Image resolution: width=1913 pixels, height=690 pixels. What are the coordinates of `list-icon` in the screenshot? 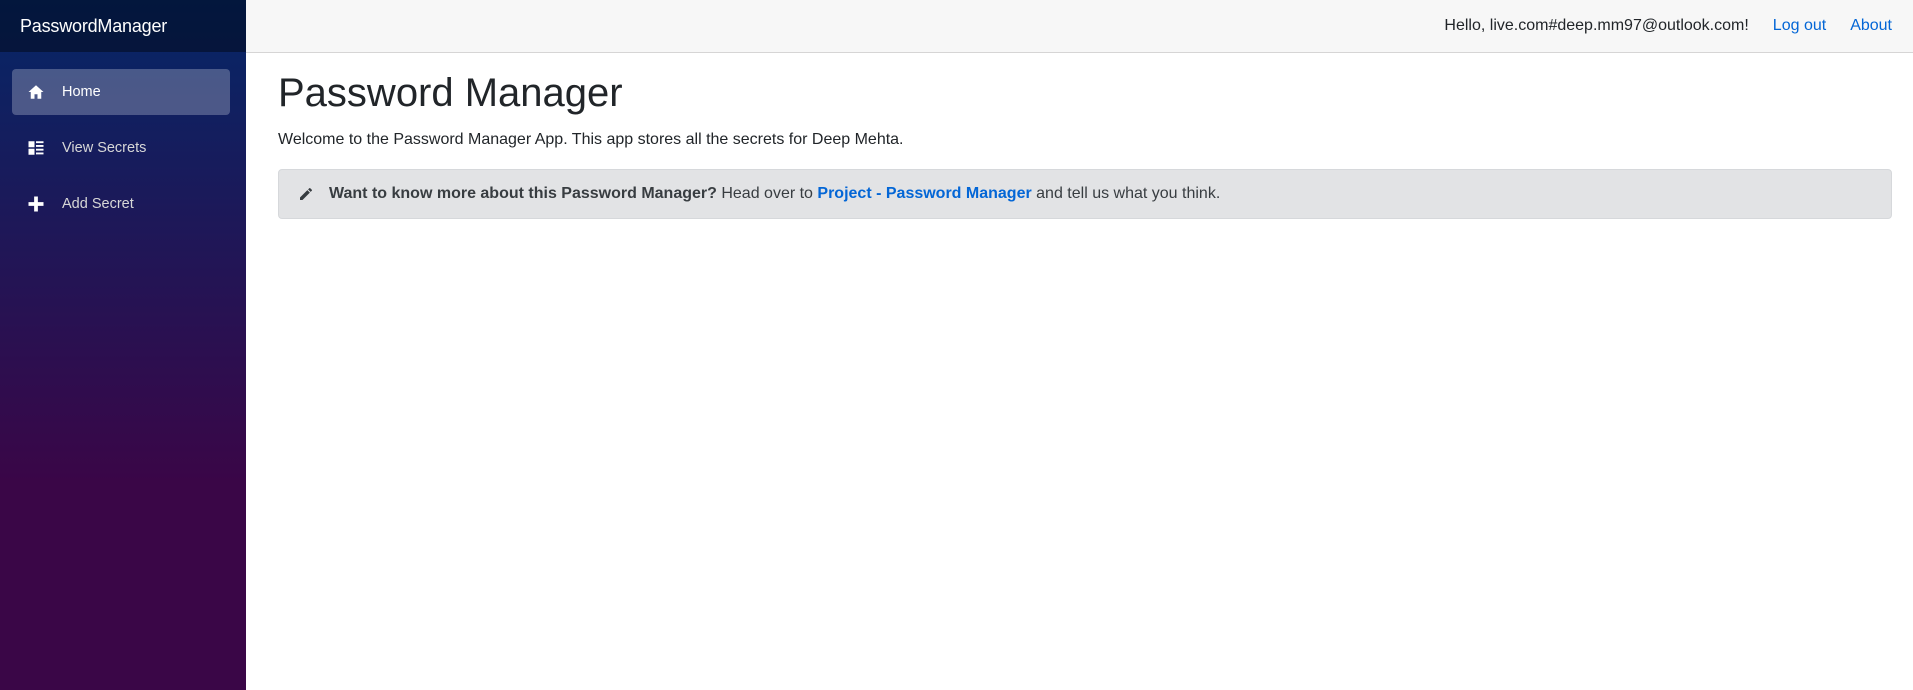 It's located at (36, 148).